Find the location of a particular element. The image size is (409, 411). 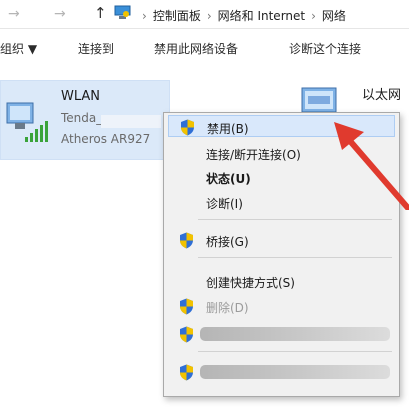

menu-label: 连接/断开连接(O) is located at coordinates (253, 155).